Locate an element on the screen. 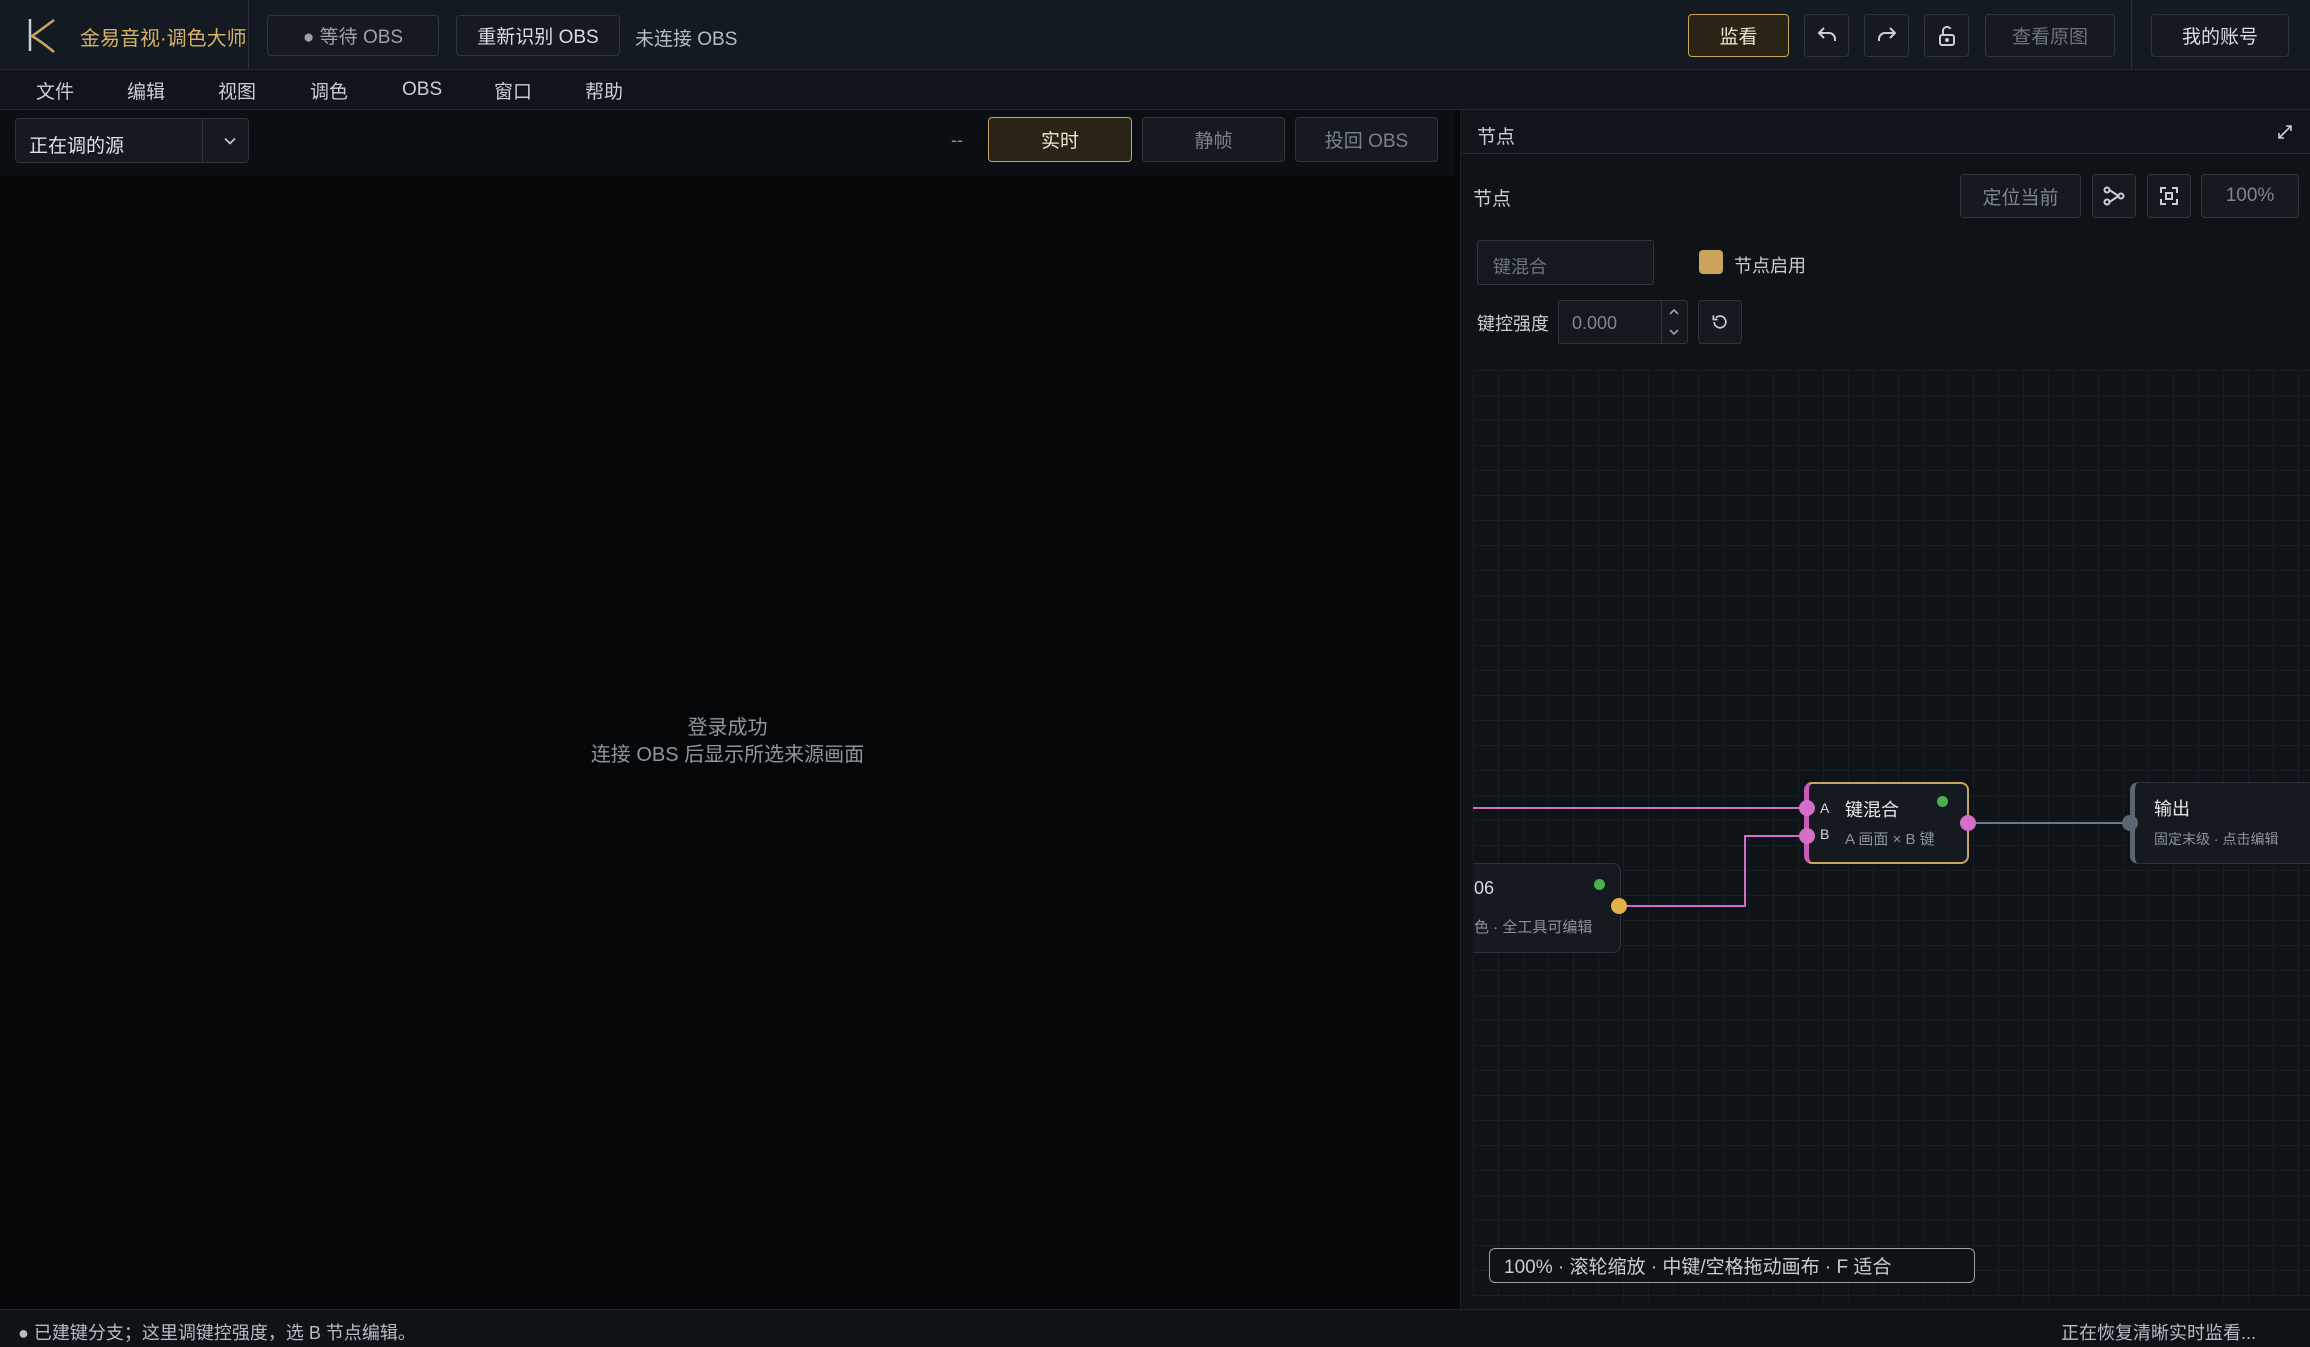 This screenshot has width=2310, height=1347. output-node: 输出 固定末级 · 点击编辑 is located at coordinates (2220, 823).